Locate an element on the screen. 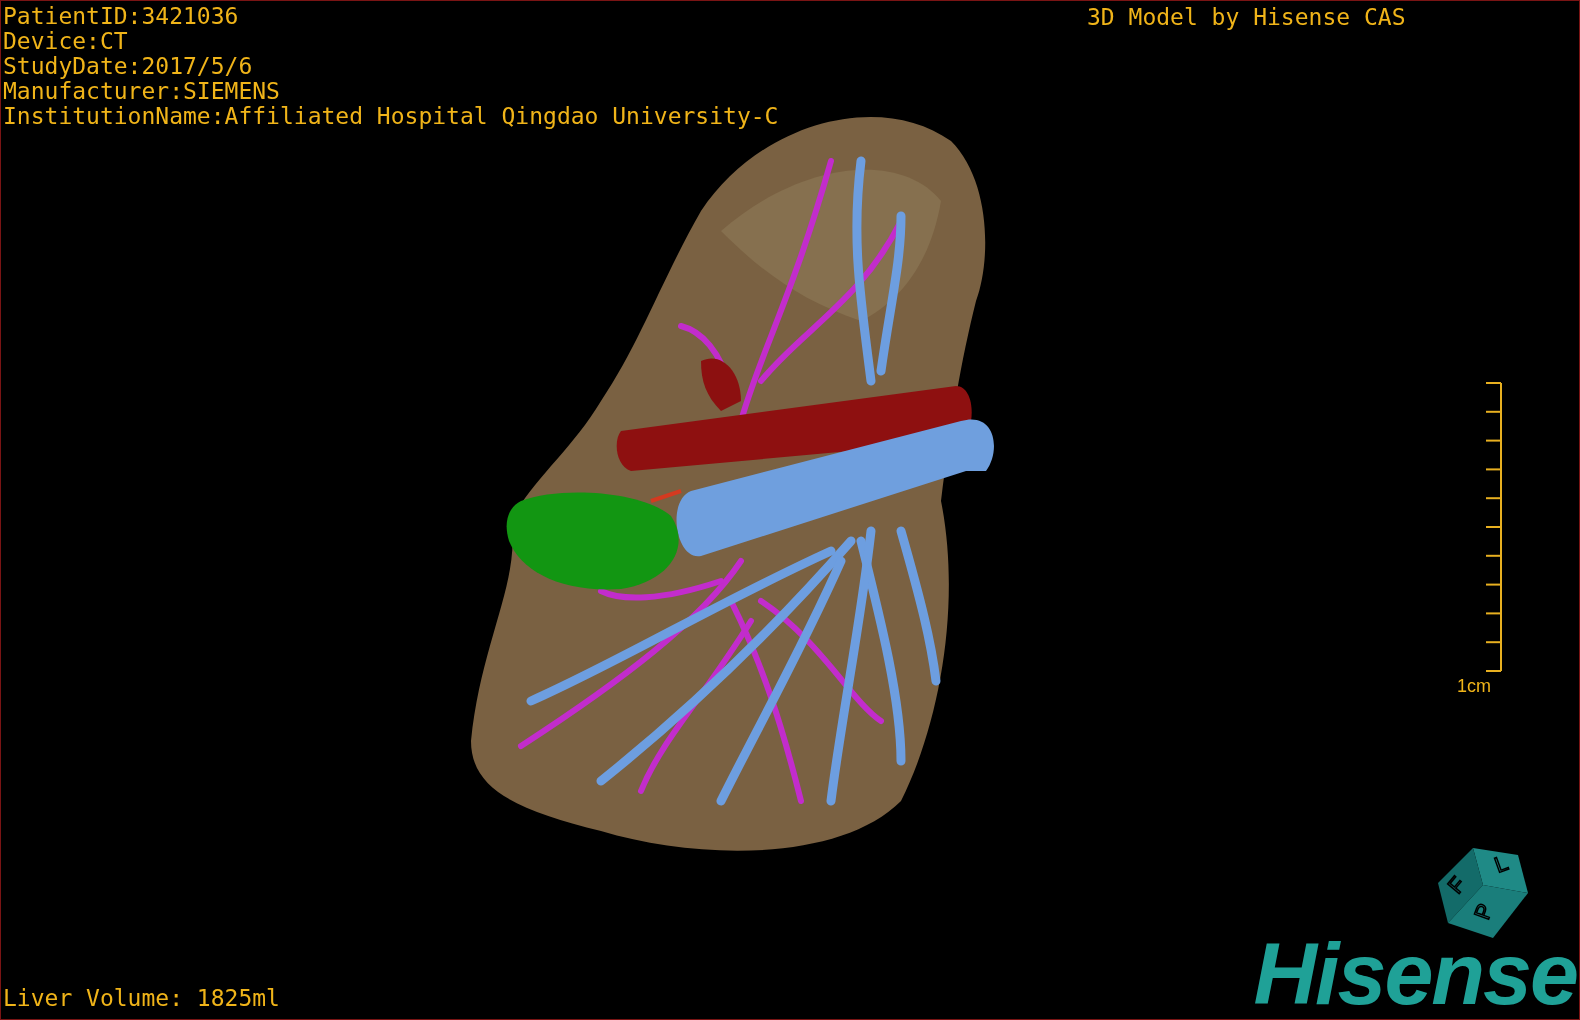 Image resolution: width=1580 pixels, height=1020 pixels. liver-volume-text: Liver Volume: 1825ml is located at coordinates (141, 998).